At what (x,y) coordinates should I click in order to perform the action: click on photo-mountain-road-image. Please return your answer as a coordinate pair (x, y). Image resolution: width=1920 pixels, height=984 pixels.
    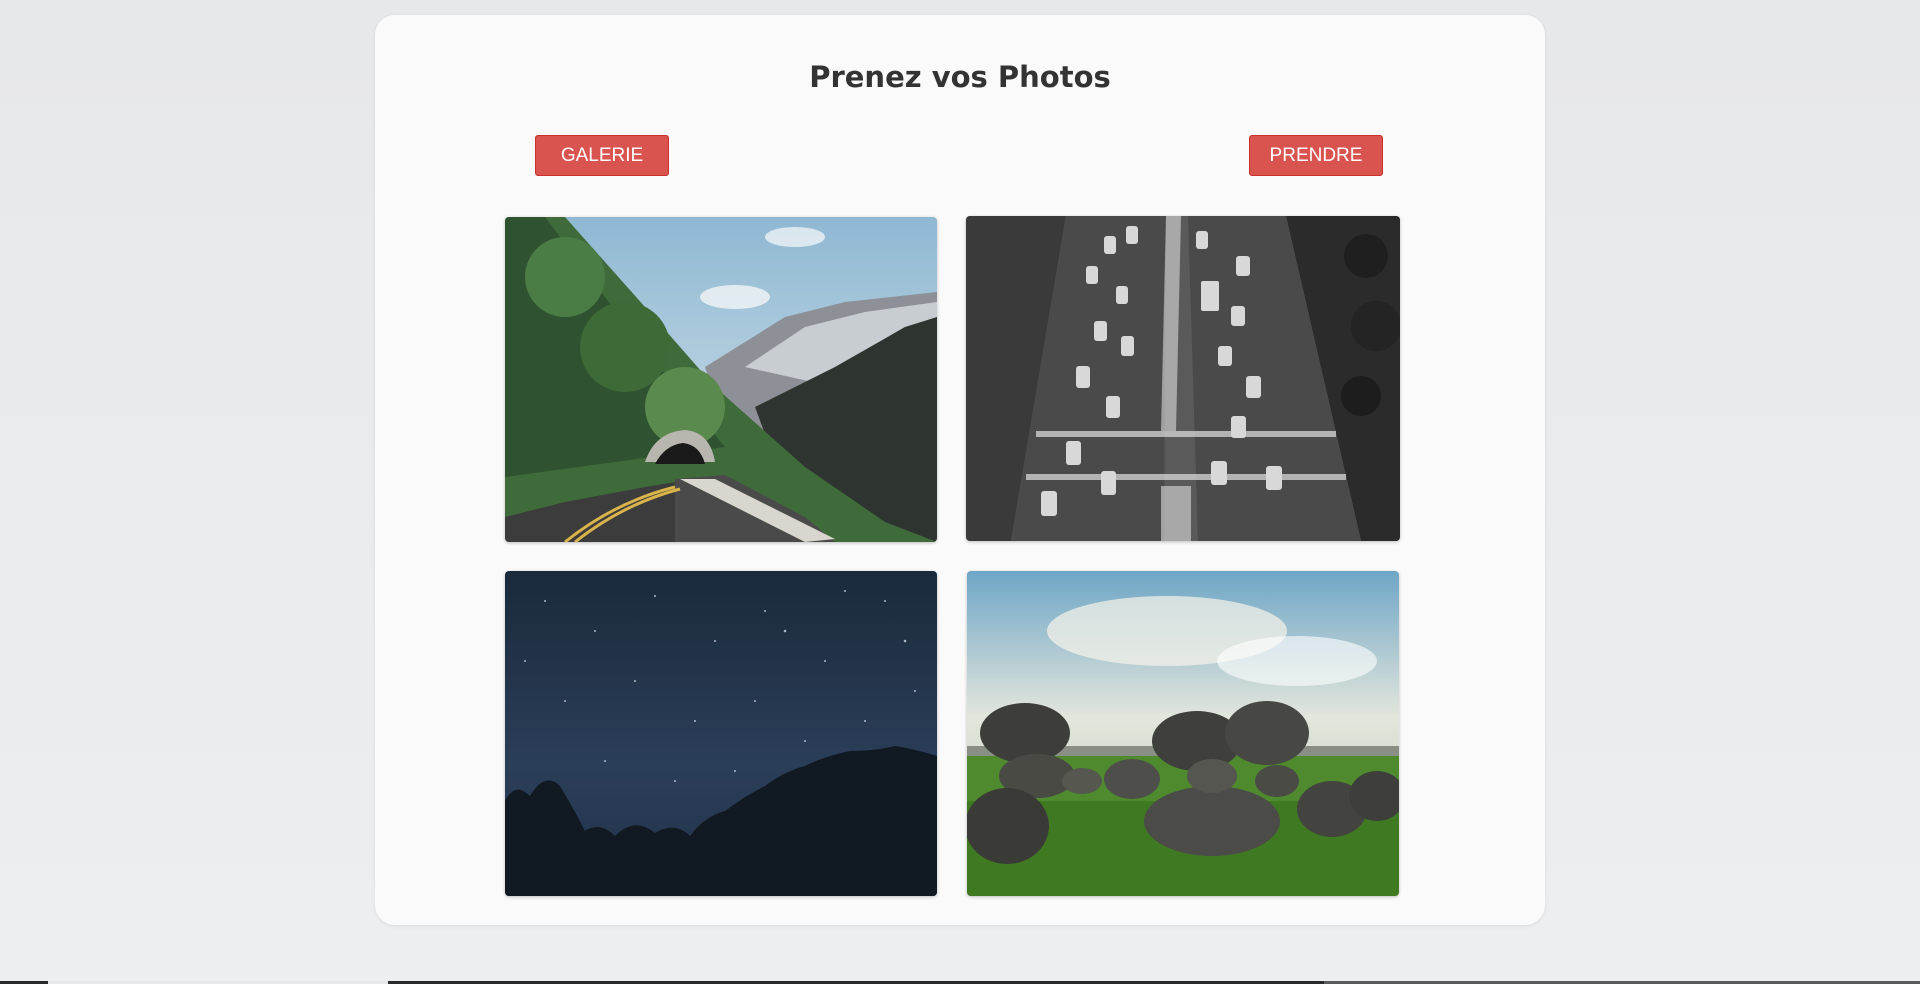
    Looking at the image, I should click on (721, 379).